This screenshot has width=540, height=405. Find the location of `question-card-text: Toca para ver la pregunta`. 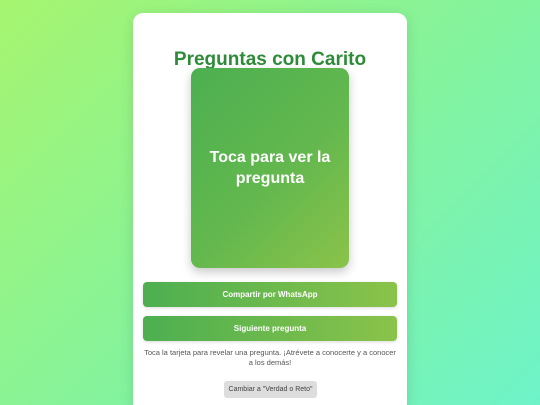

question-card-text: Toca para ver la pregunta is located at coordinates (270, 168).